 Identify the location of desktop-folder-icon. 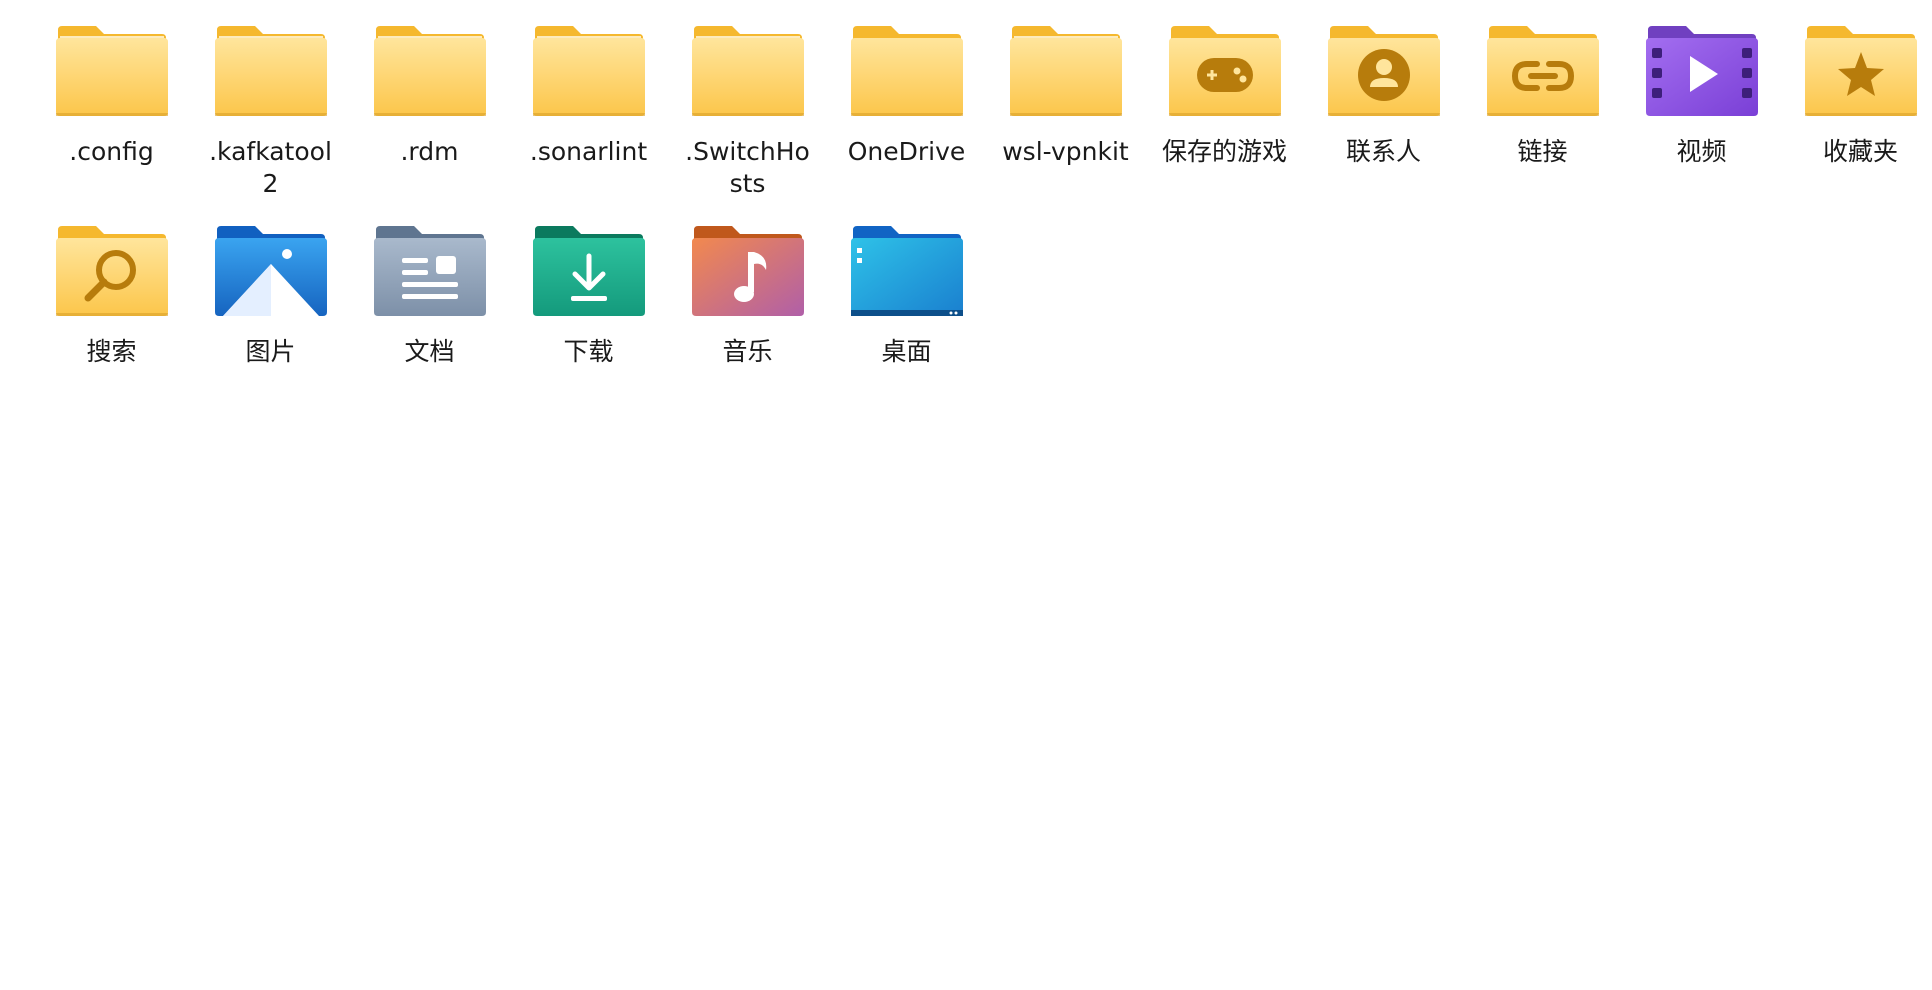
(906, 271).